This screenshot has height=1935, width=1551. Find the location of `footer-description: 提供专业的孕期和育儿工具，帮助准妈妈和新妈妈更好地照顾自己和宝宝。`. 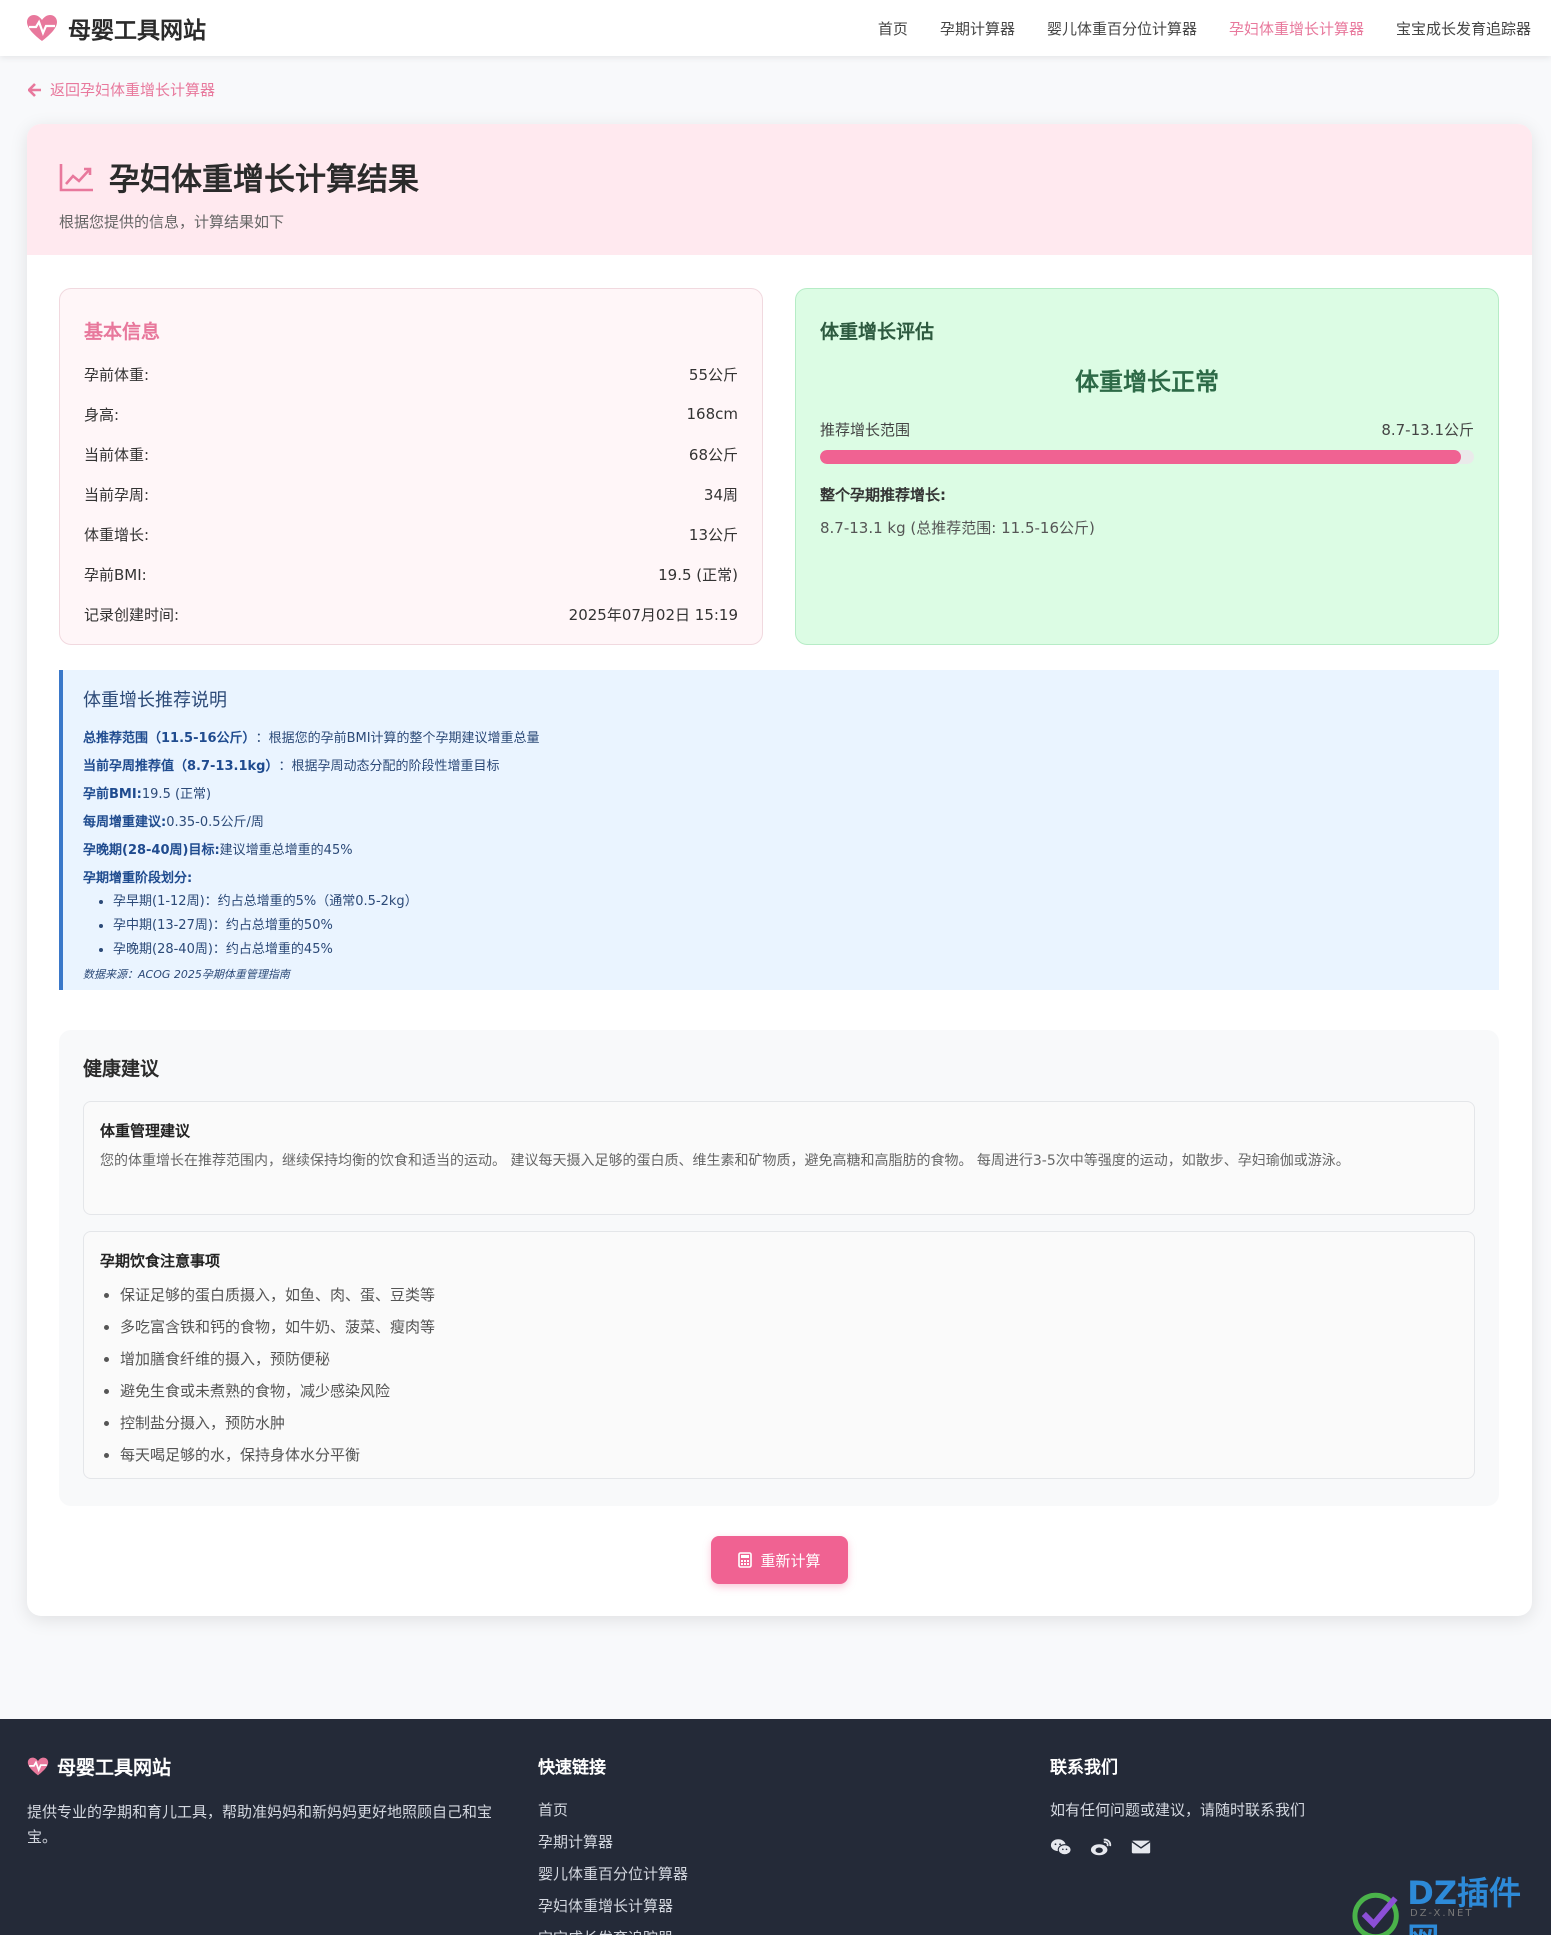

footer-description: 提供专业的孕期和育儿工具，帮助准妈妈和新妈妈更好地照顾自己和宝宝。 is located at coordinates (260, 1824).